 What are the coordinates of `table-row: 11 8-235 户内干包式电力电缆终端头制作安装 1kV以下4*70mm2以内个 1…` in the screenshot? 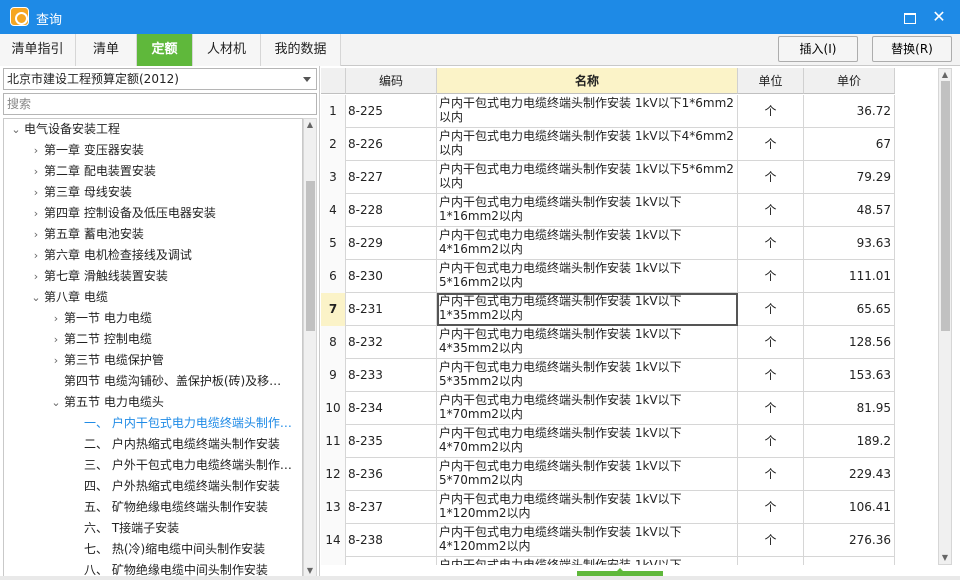 It's located at (608, 441).